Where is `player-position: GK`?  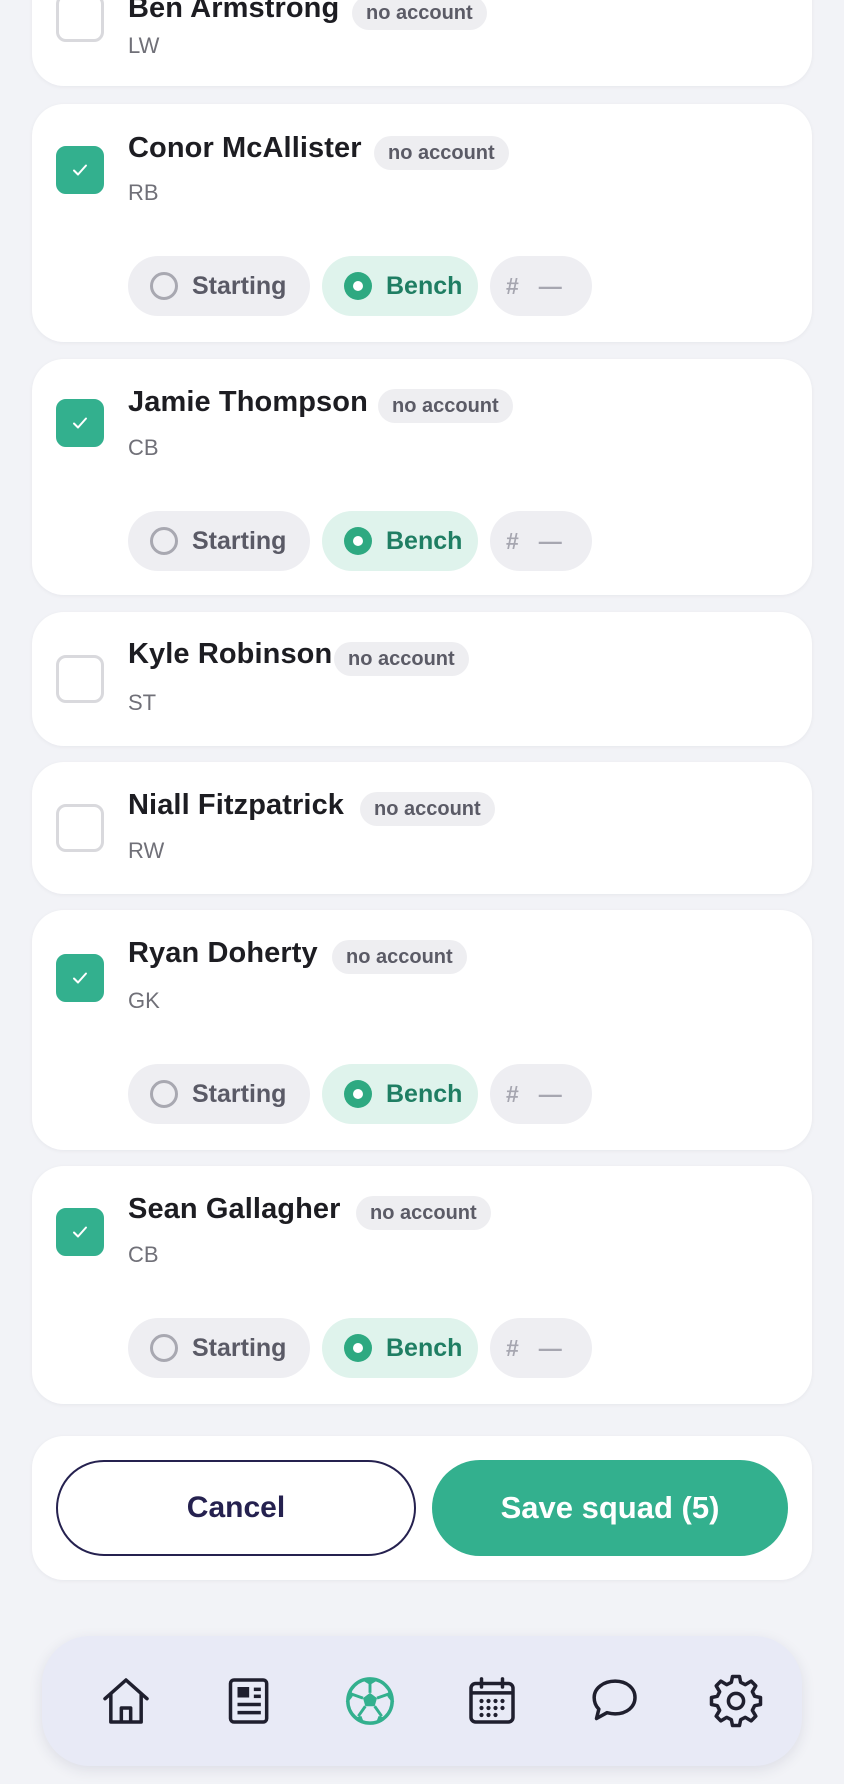 player-position: GK is located at coordinates (144, 1000).